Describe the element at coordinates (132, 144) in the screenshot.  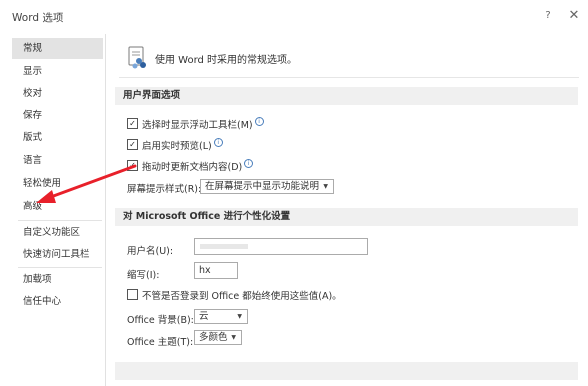
I see `live-preview-checkbox: ✓` at that location.